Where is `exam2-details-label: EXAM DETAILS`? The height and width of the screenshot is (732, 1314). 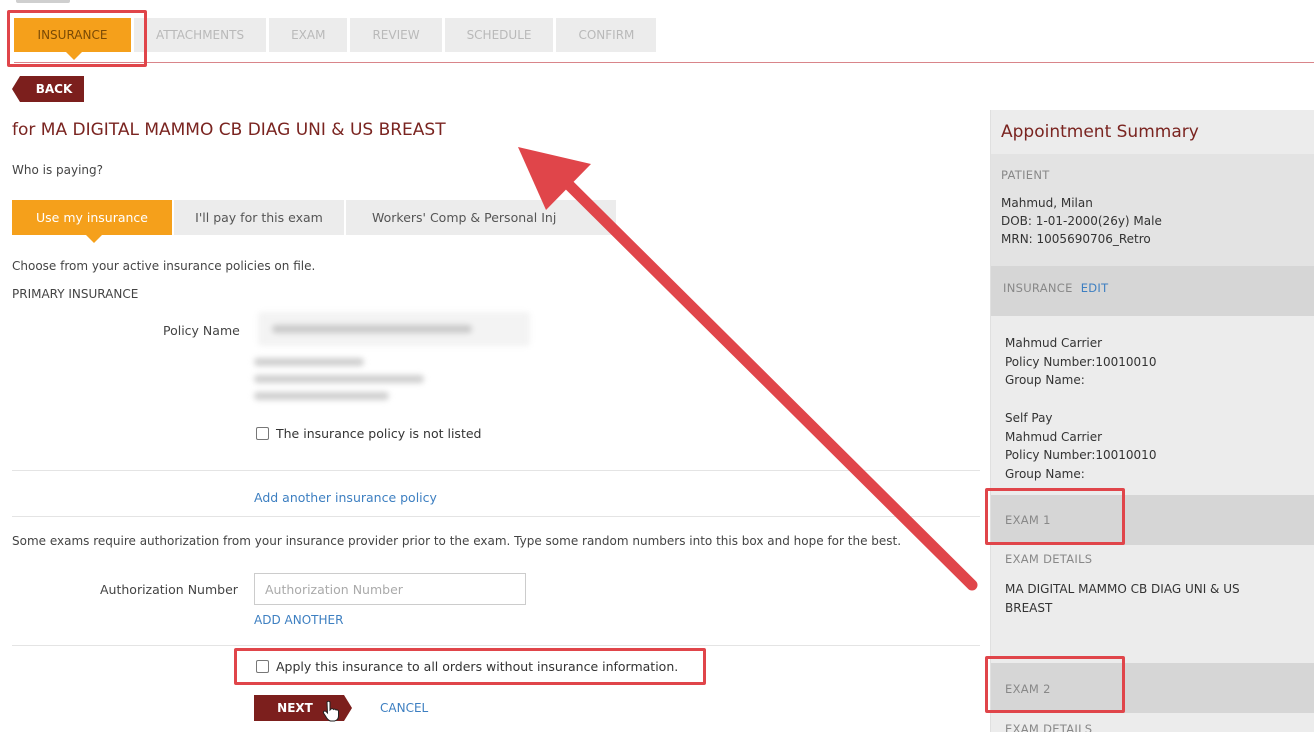
exam2-details-label: EXAM DETAILS is located at coordinates (1049, 727).